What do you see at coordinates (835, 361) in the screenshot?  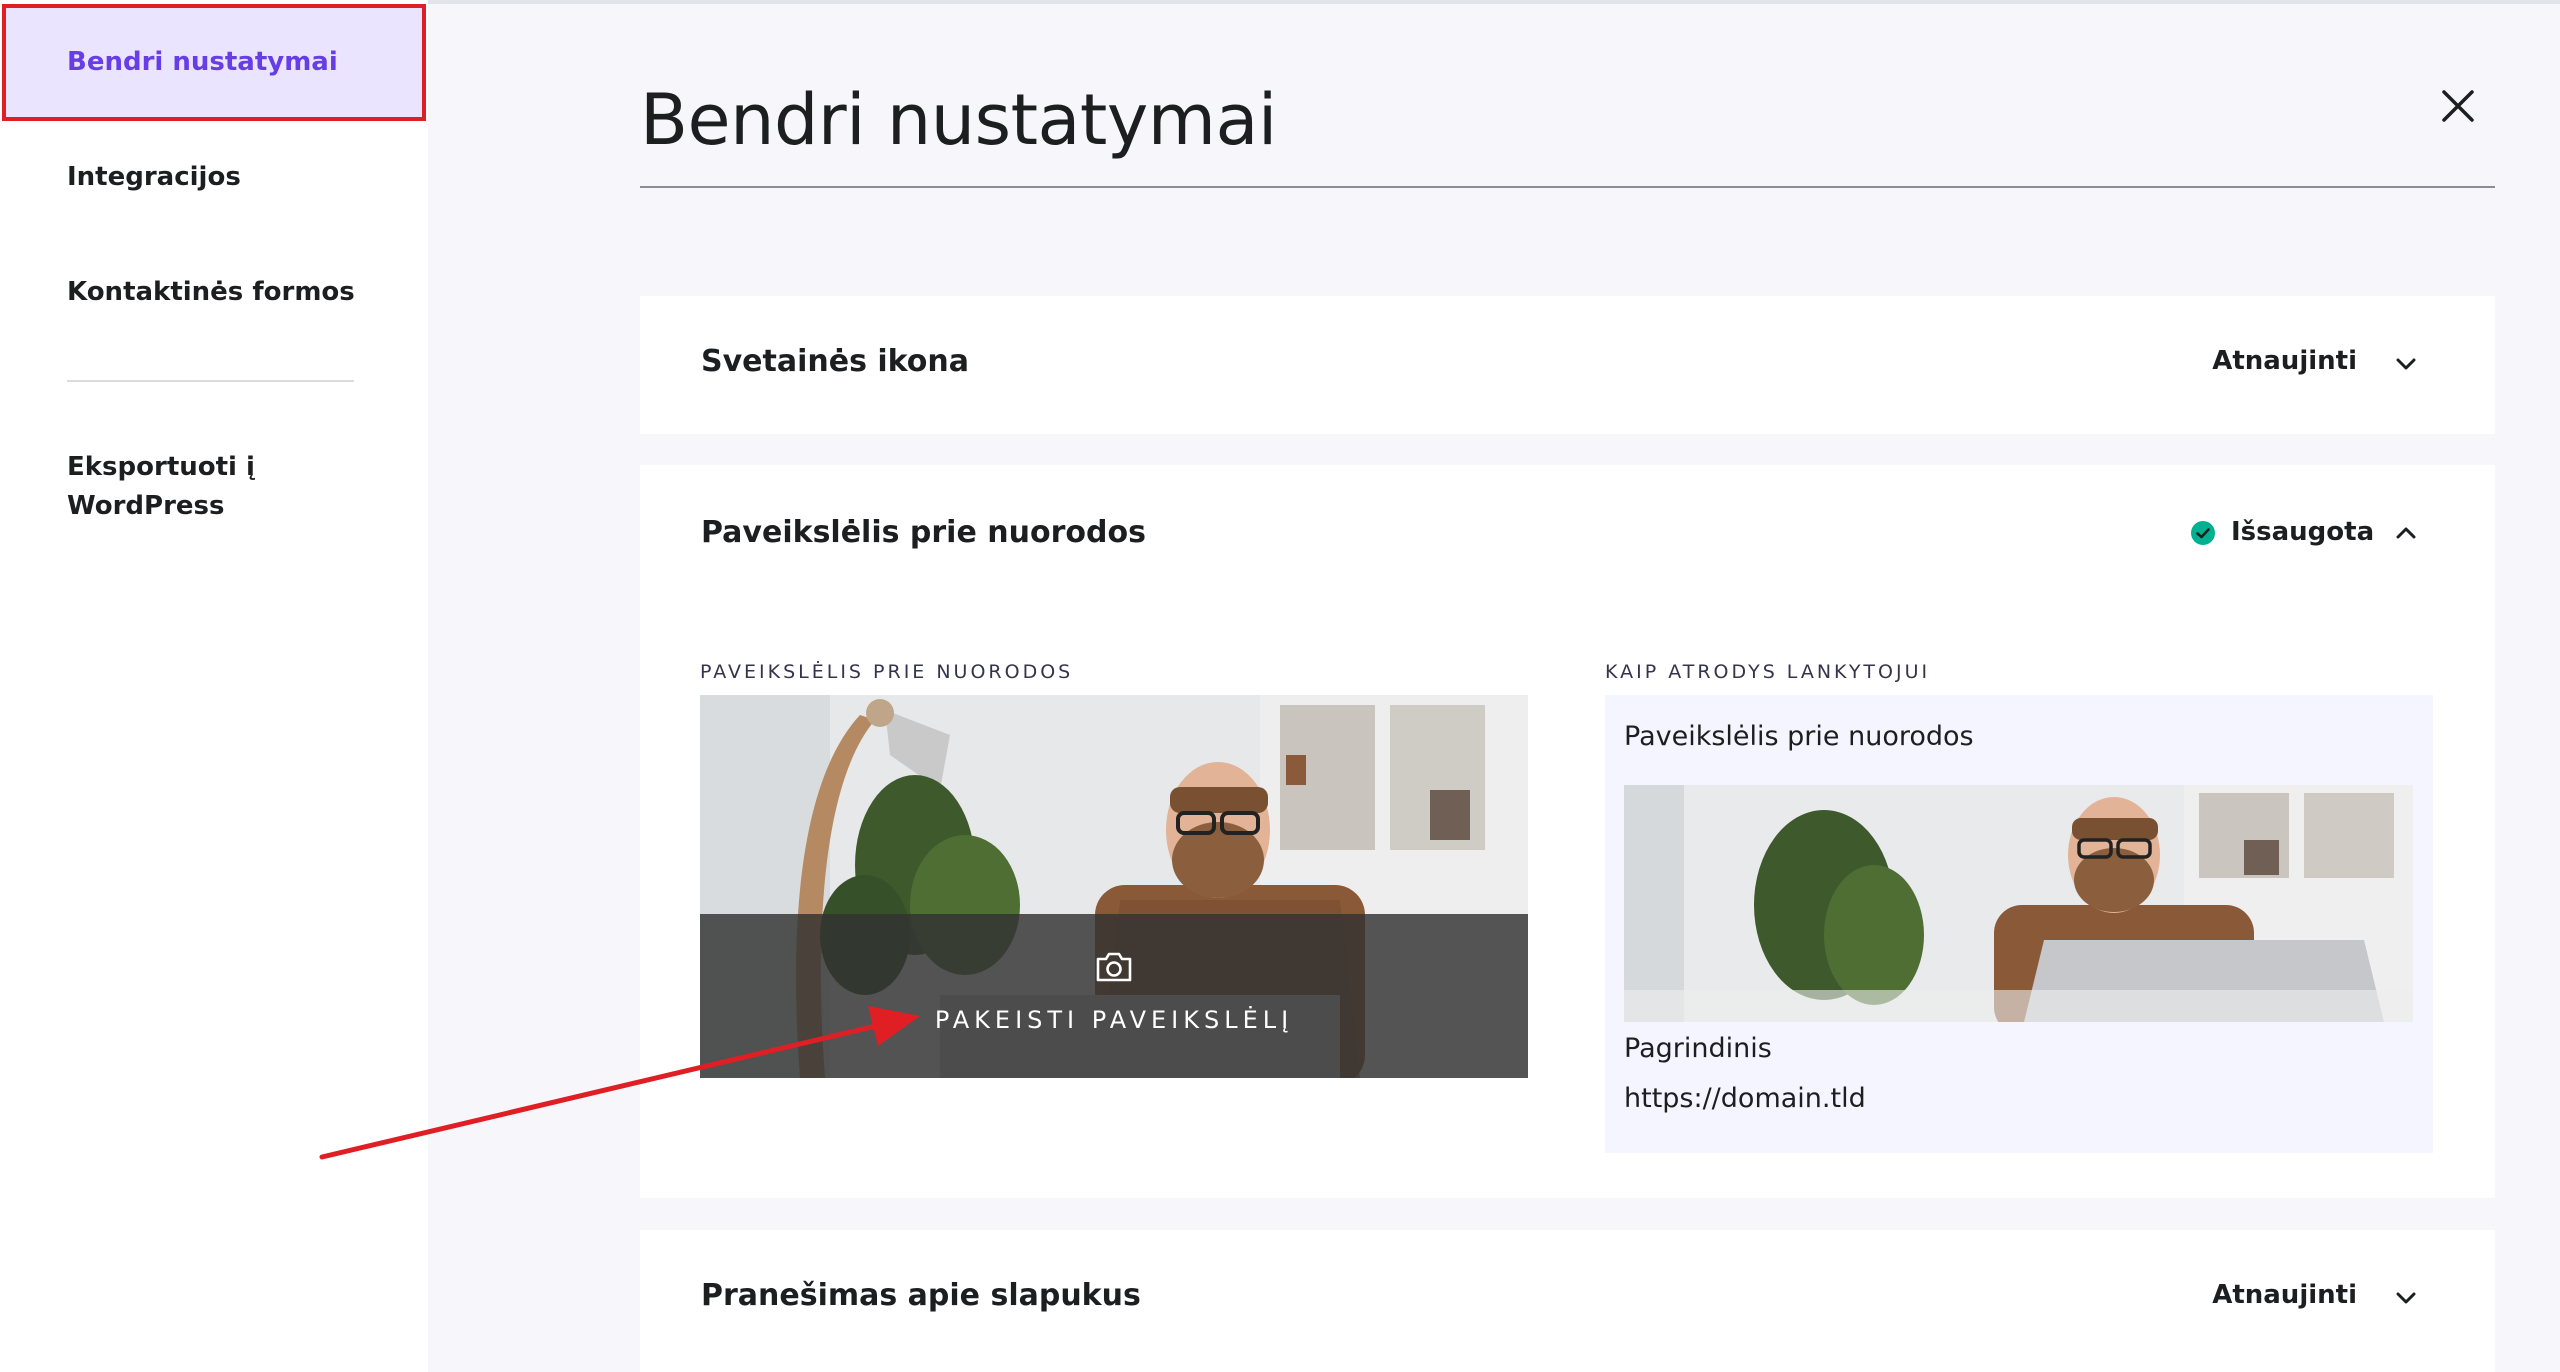 I see `site-icon-title: Svetainės ikona` at bounding box center [835, 361].